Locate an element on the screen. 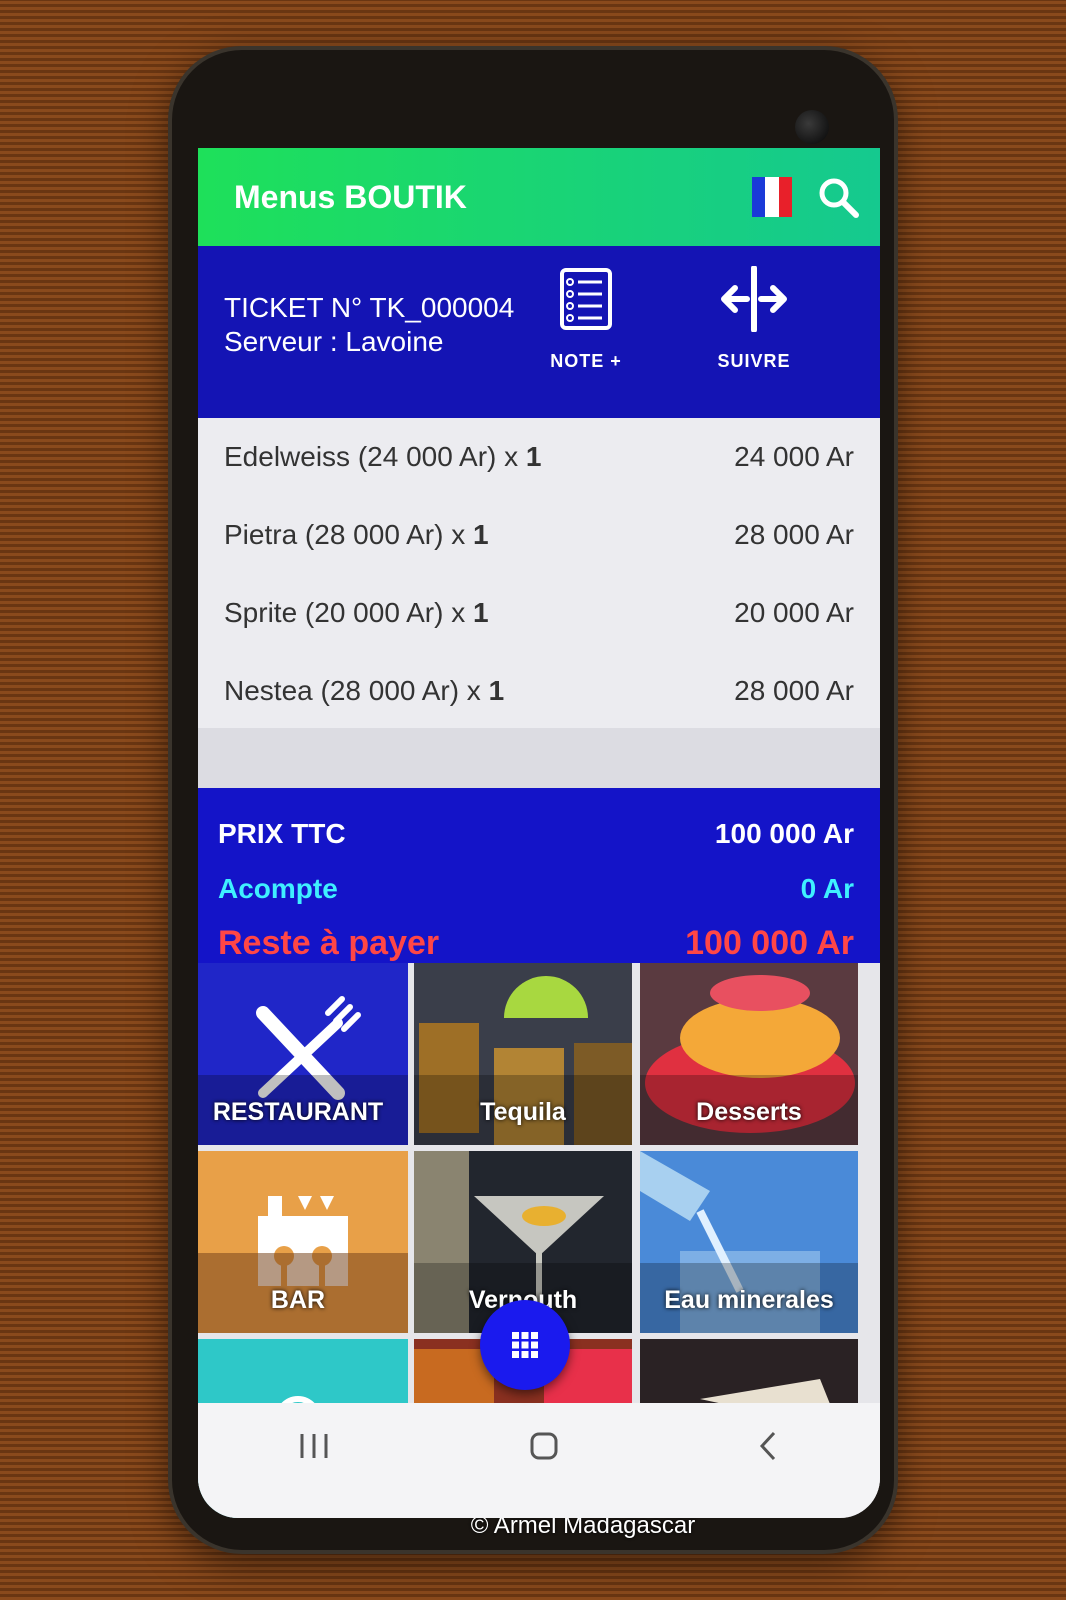  category-label: Tequila is located at coordinates (523, 1112).